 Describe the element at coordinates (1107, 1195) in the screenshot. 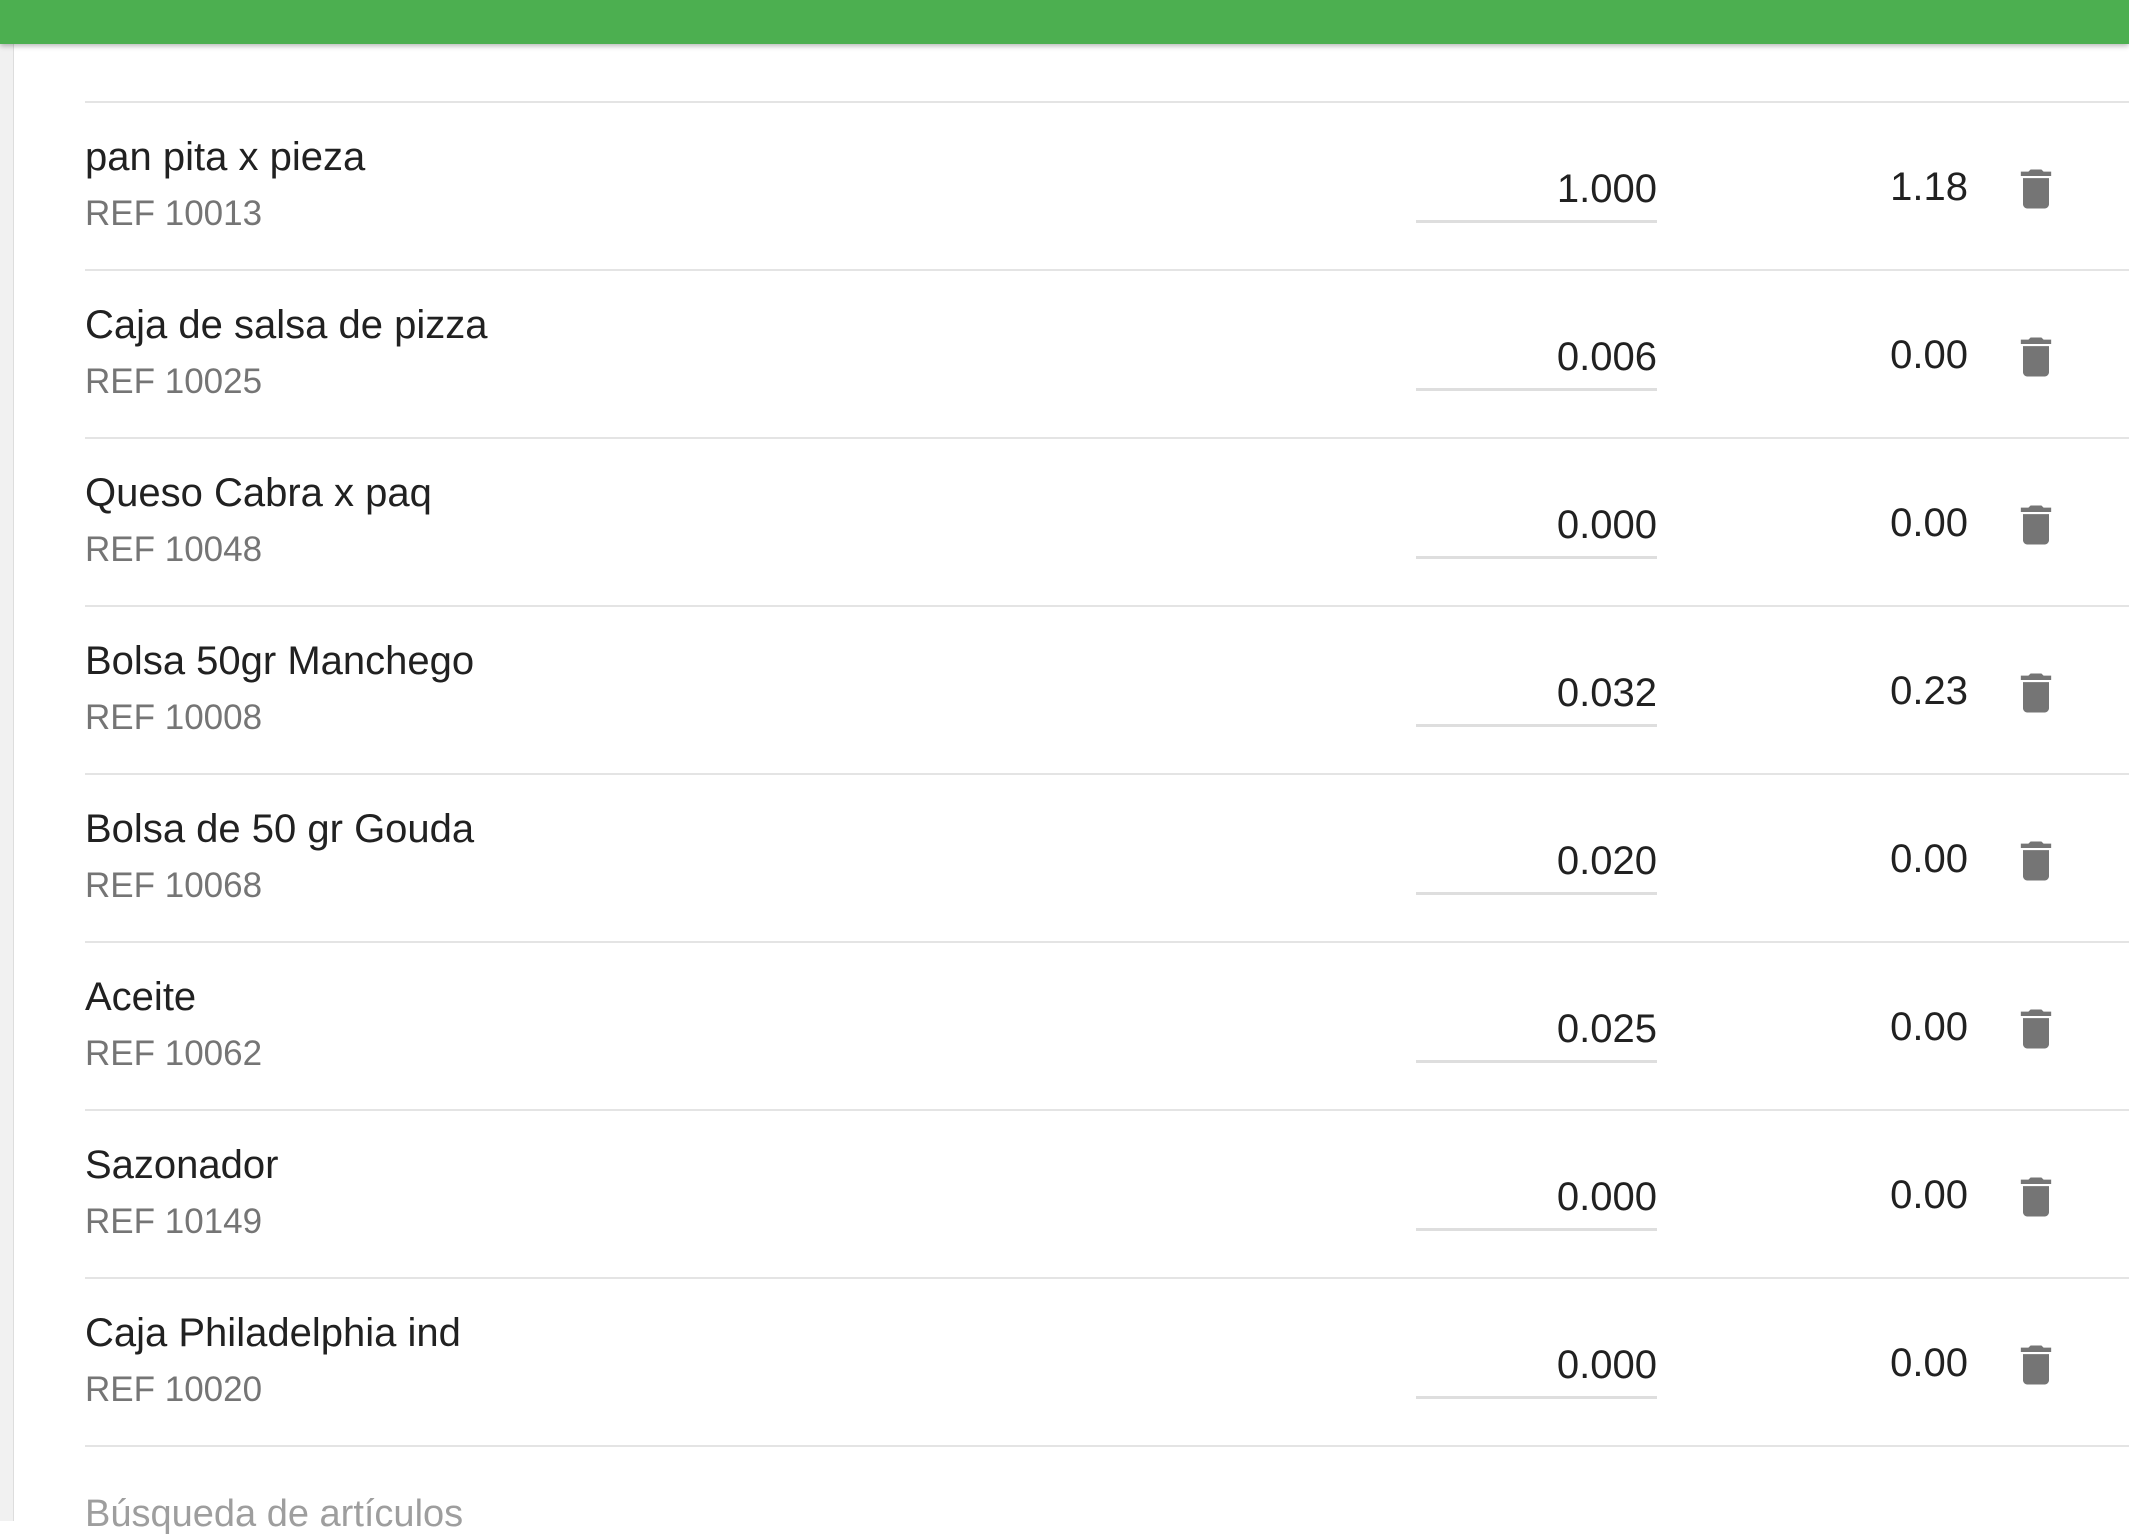

I see `list-item: Sazonador REF 10149 0.00` at that location.